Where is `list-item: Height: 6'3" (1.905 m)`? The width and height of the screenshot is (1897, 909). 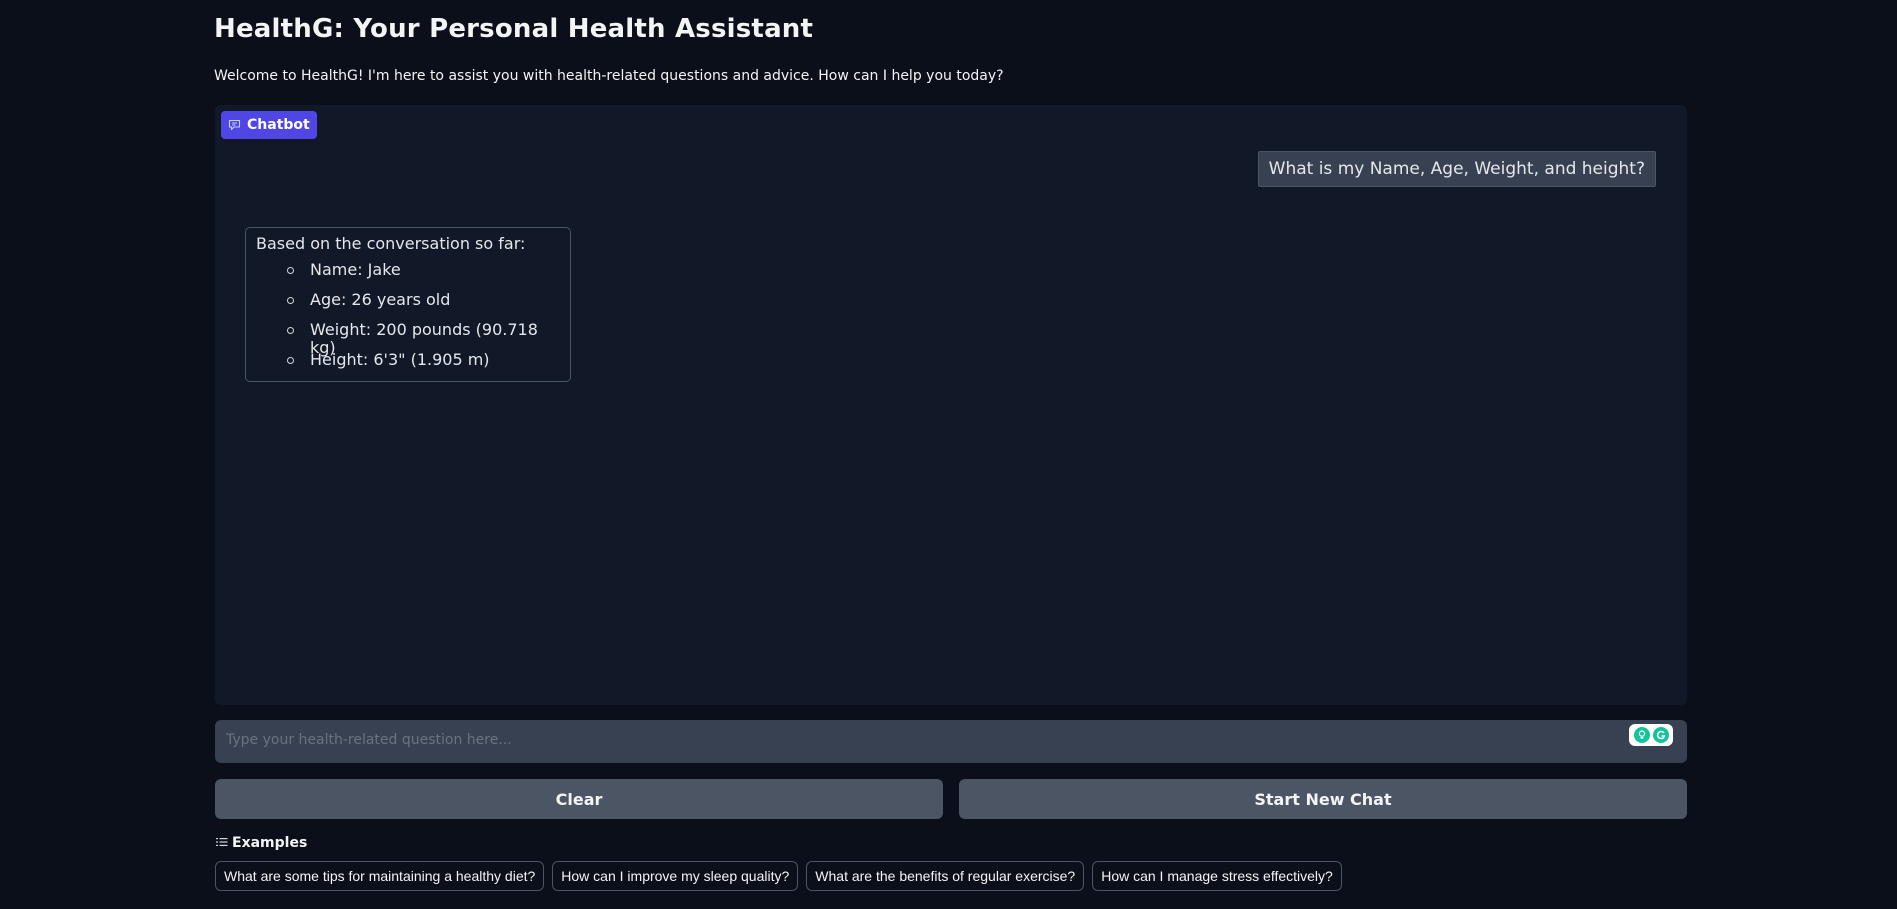
list-item: Height: 6'3" (1.905 m) is located at coordinates (423, 364).